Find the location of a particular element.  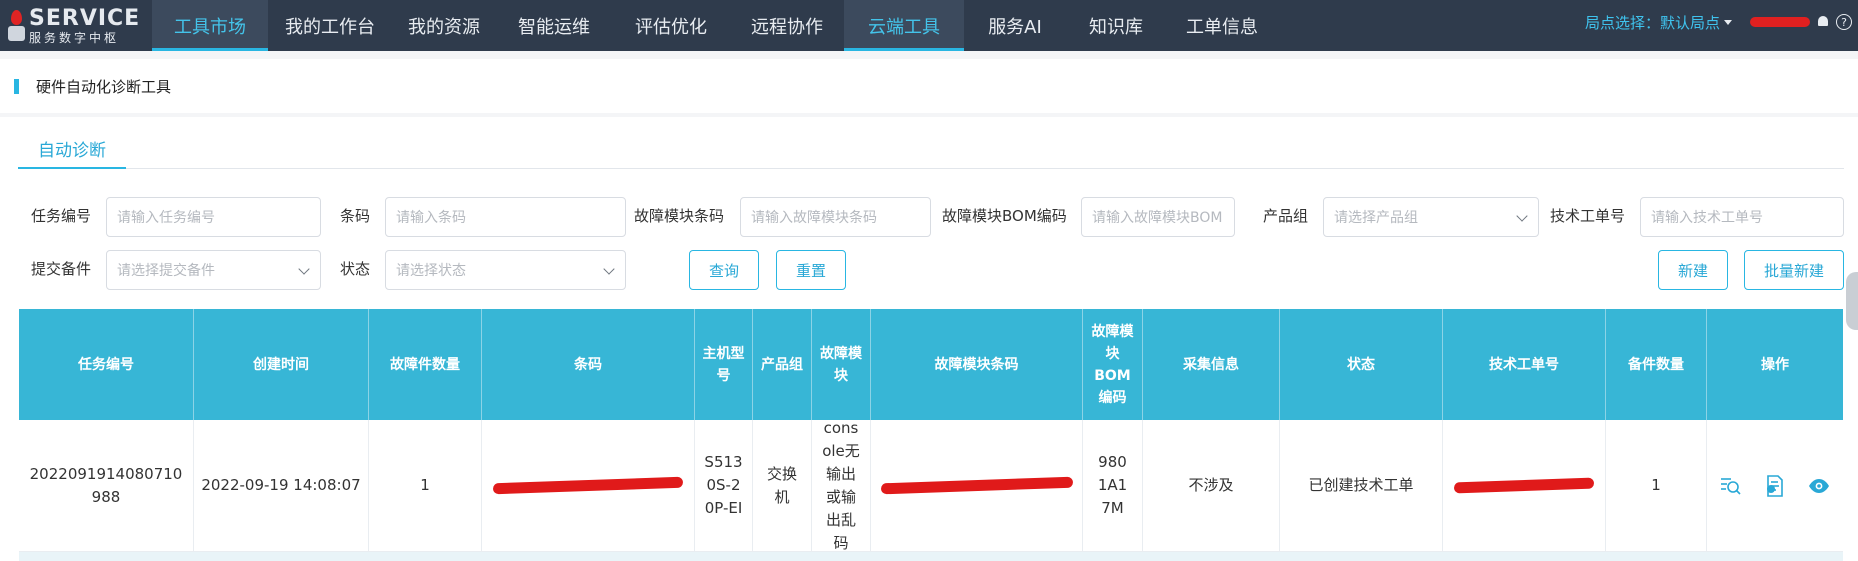

redacted-fault-module-barcode is located at coordinates (976, 485).